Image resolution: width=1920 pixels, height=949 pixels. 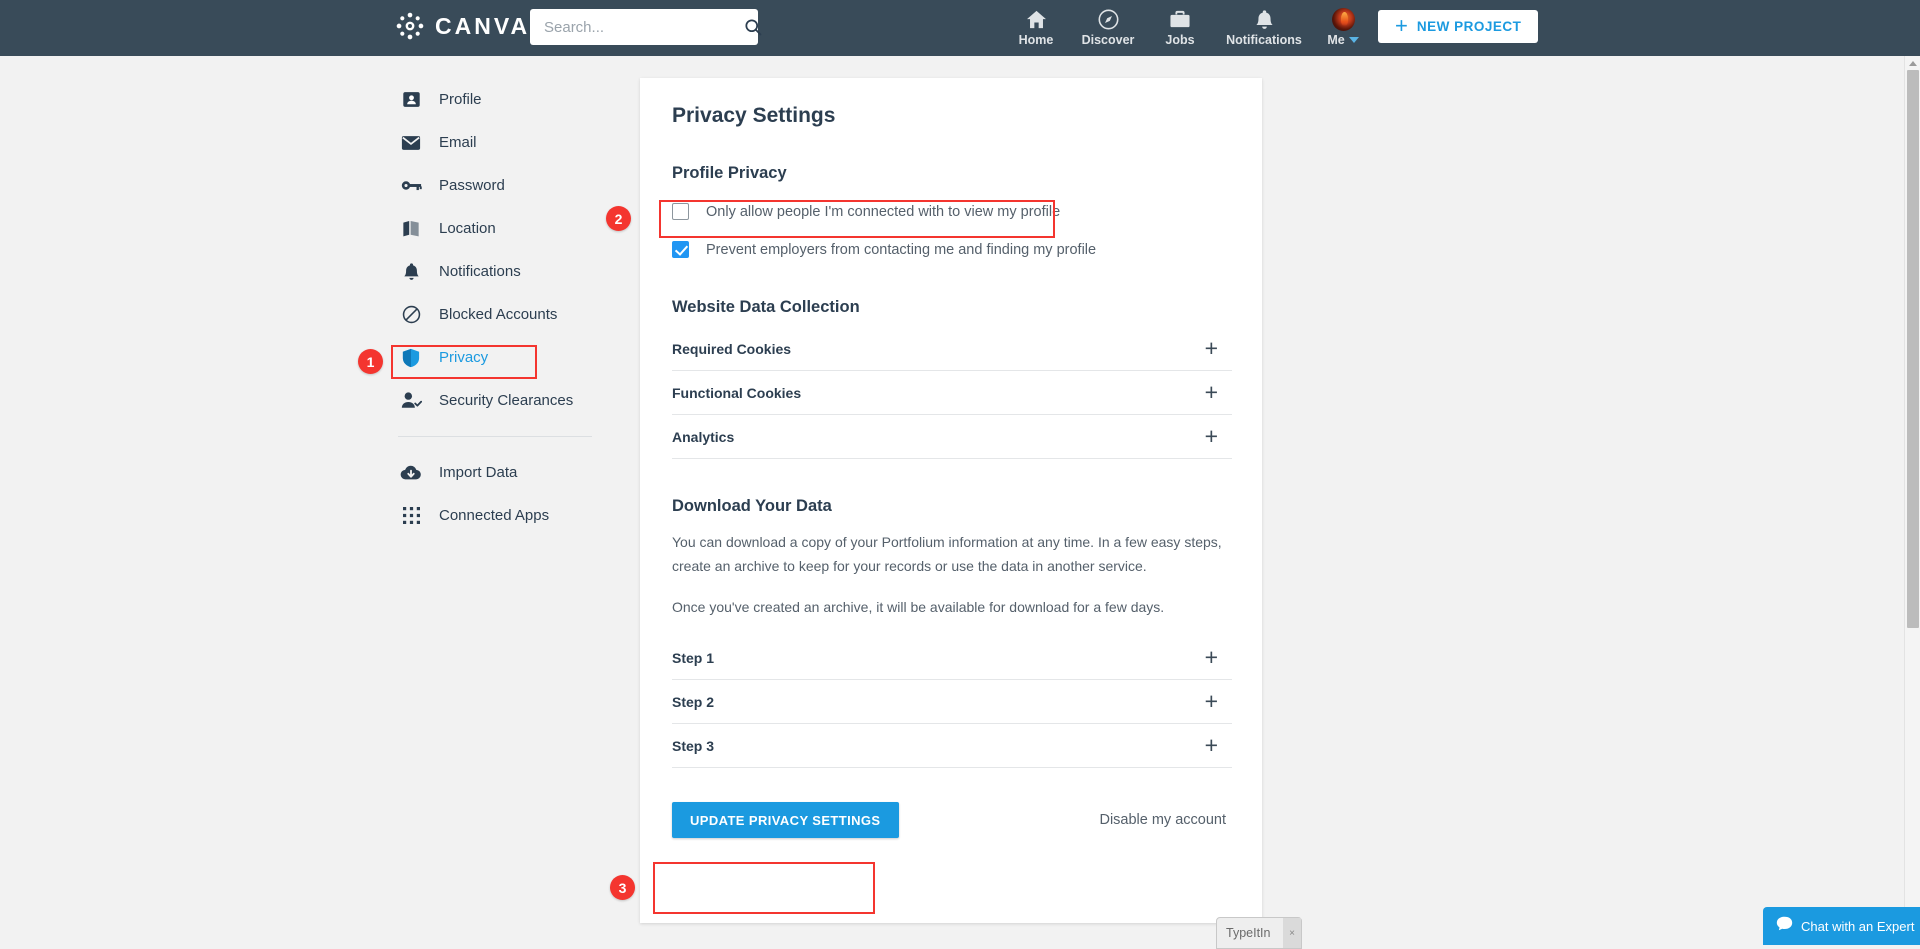 I want to click on connections-only-checkbox, so click(x=680, y=211).